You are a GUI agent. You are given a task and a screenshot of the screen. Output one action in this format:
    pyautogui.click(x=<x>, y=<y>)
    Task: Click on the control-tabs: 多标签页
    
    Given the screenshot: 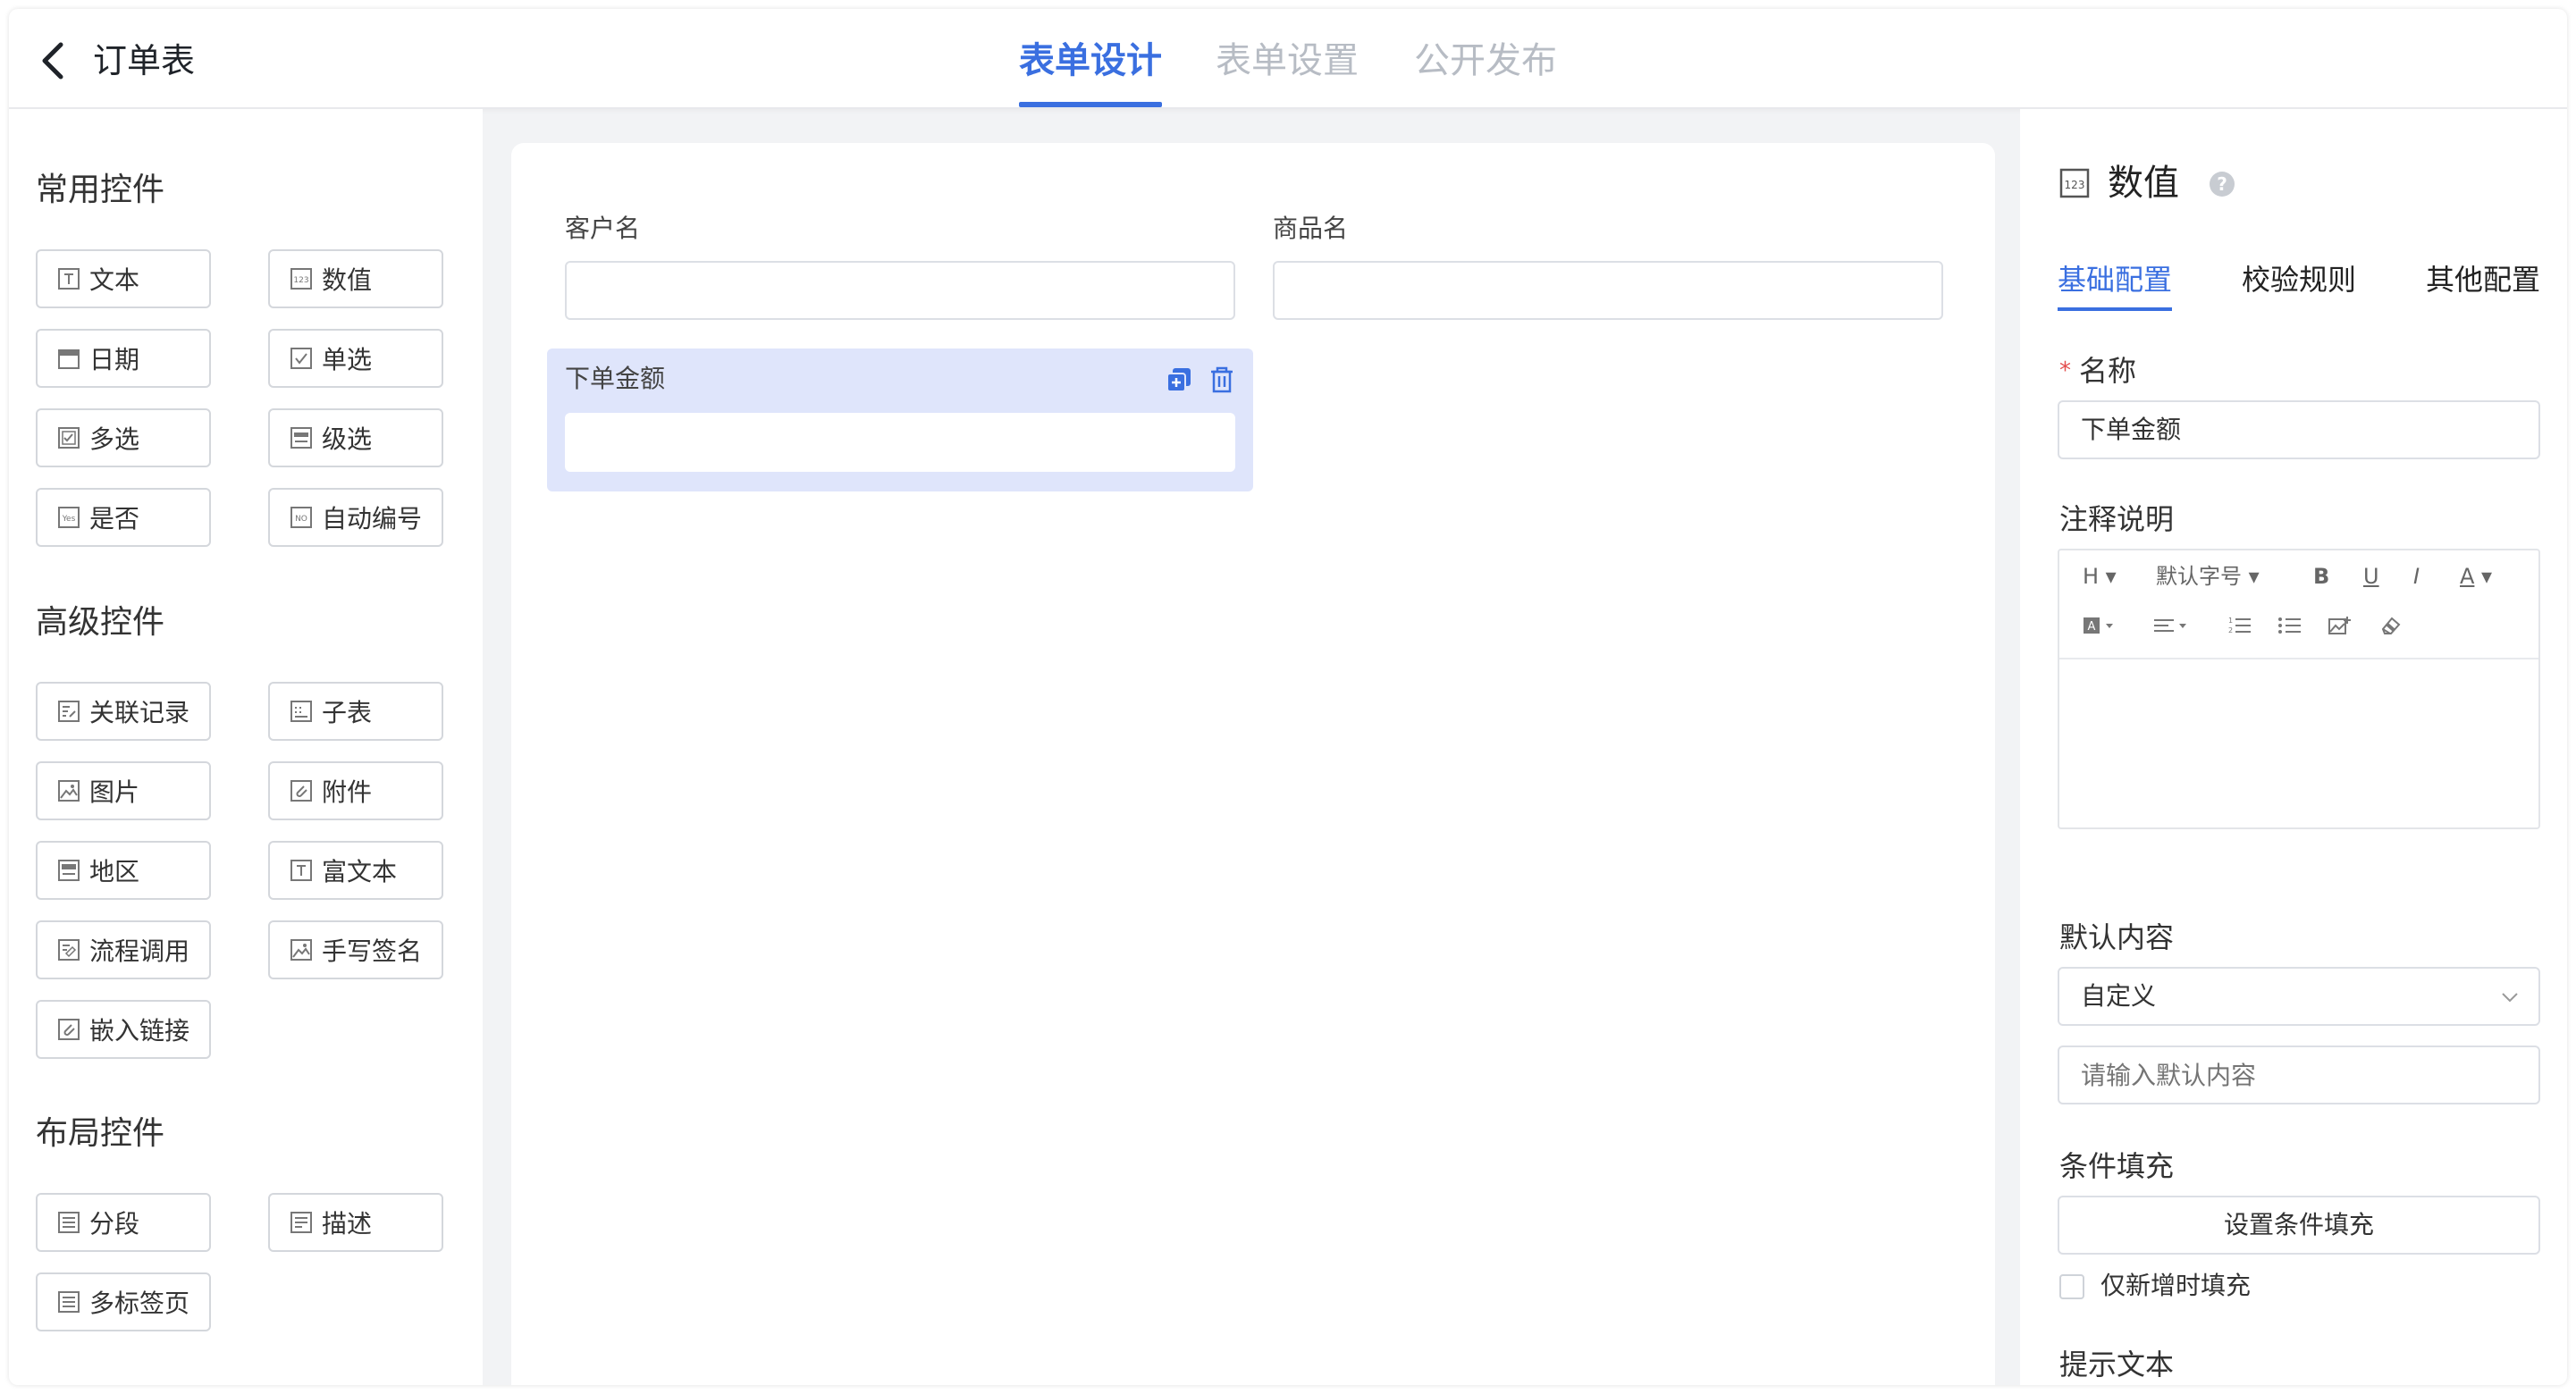 What is the action you would take?
    pyautogui.click(x=123, y=1301)
    